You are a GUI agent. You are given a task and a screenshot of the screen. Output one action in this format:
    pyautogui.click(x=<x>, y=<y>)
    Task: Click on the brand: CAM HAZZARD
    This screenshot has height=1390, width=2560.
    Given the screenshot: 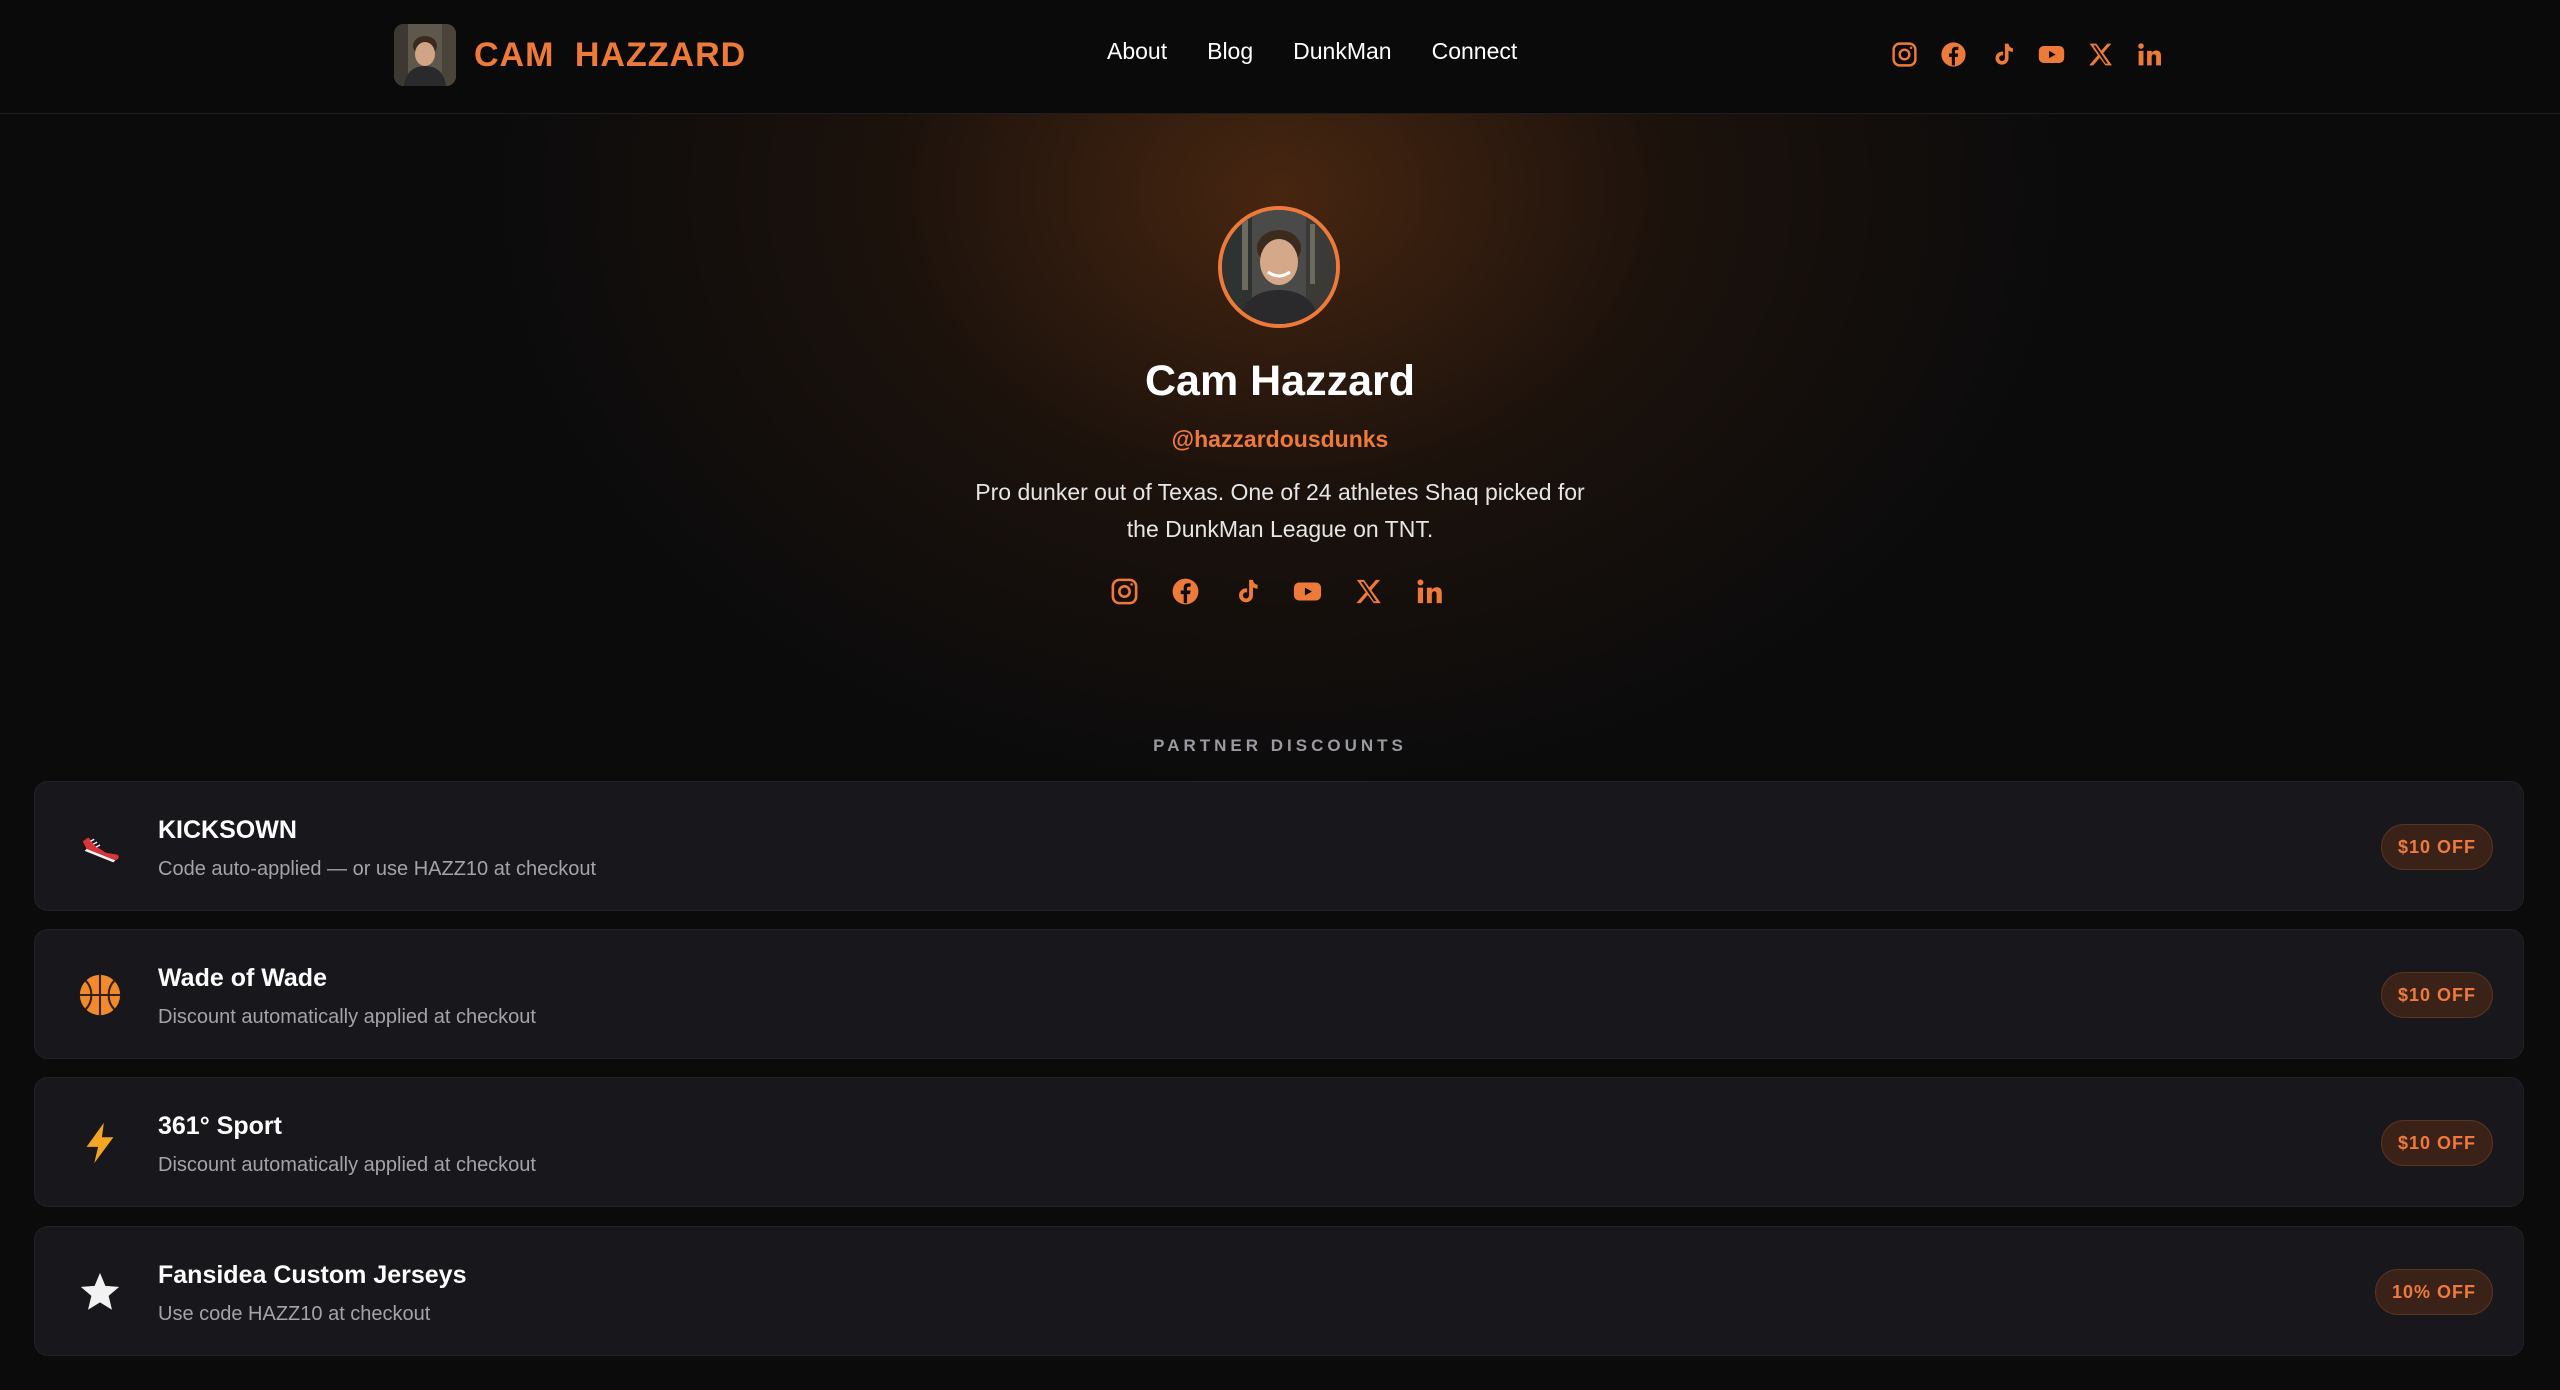 What is the action you would take?
    pyautogui.click(x=570, y=55)
    